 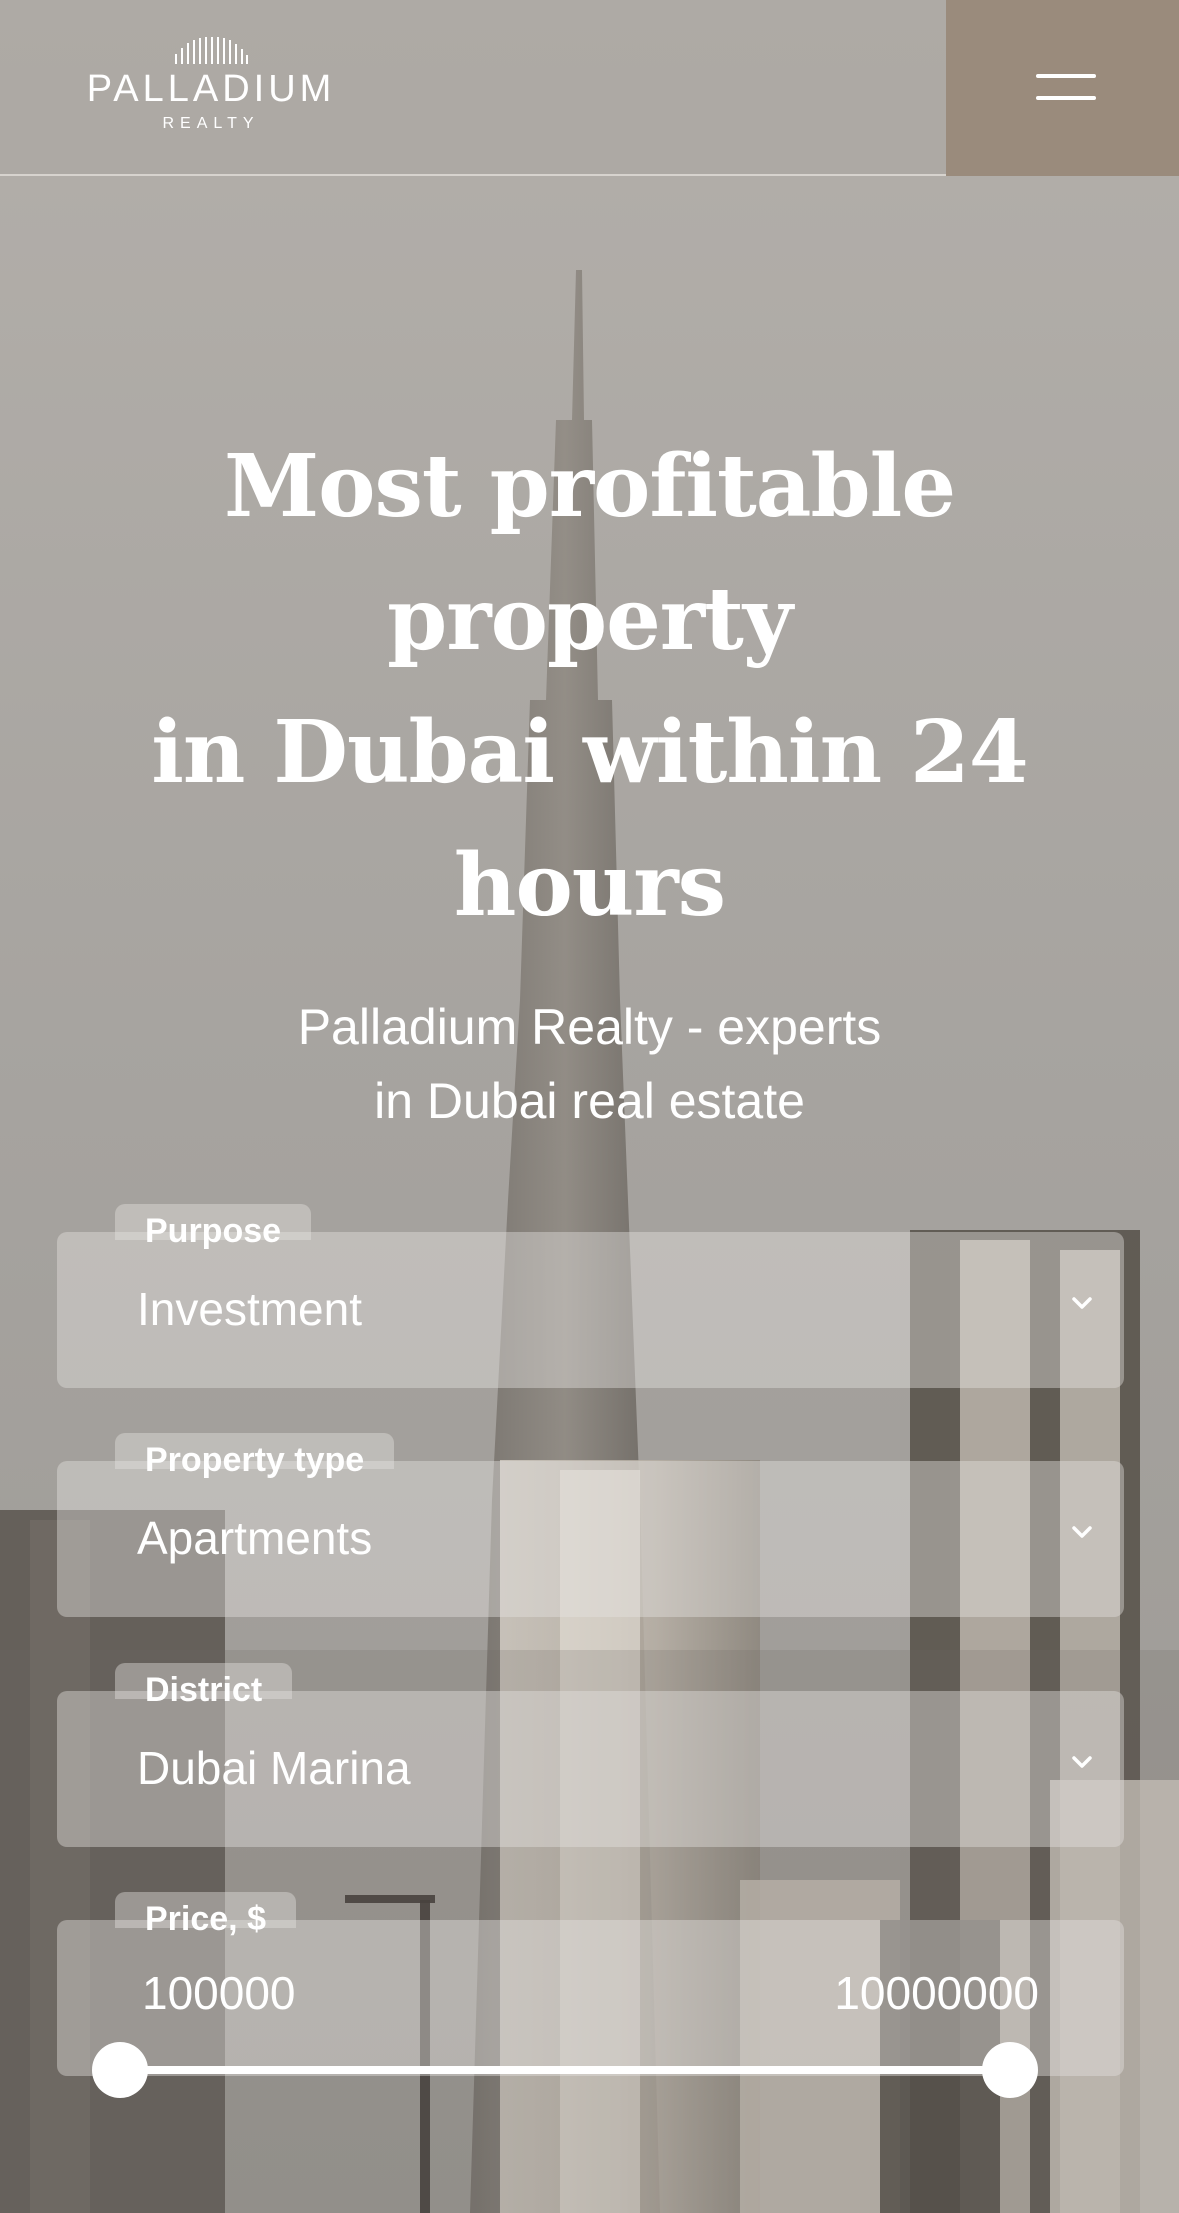 I want to click on price-label-tab: Price, $, so click(x=205, y=1915).